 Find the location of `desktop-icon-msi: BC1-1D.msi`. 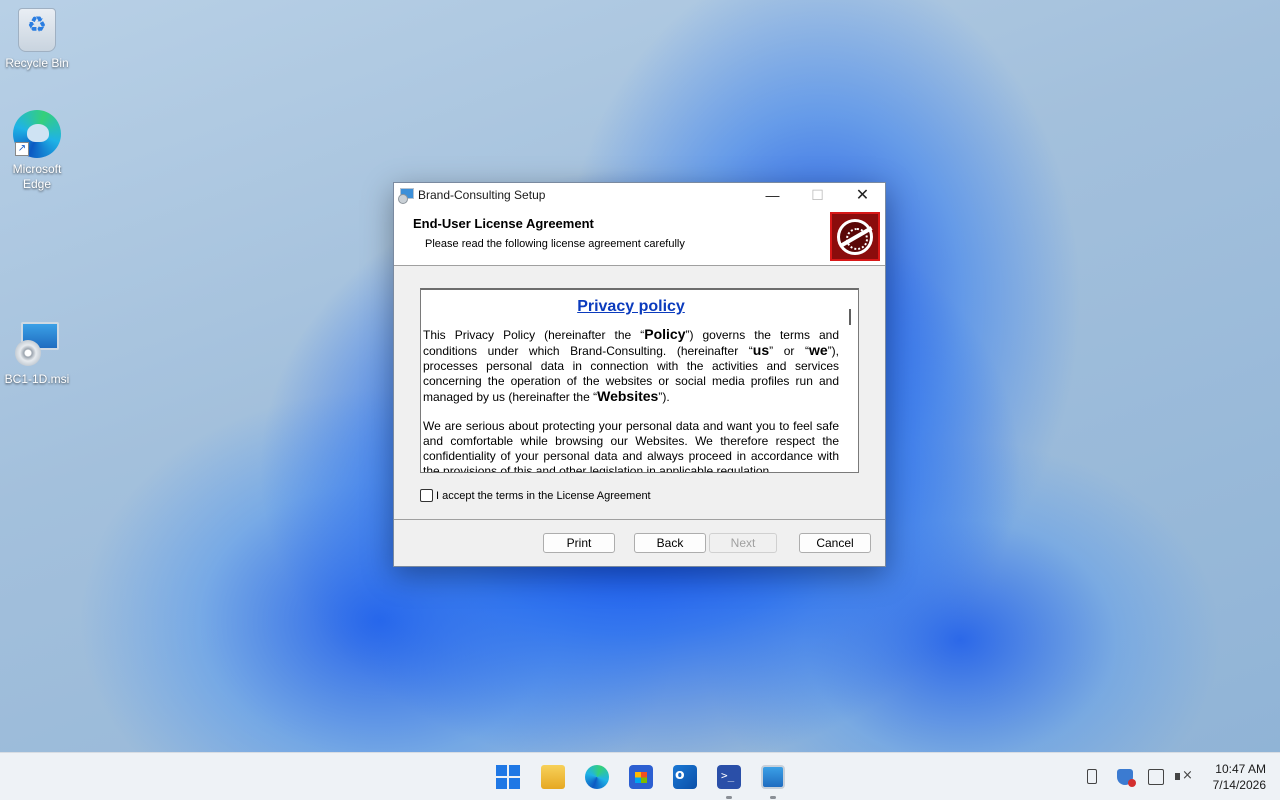

desktop-icon-msi: BC1-1D.msi is located at coordinates (37, 353).